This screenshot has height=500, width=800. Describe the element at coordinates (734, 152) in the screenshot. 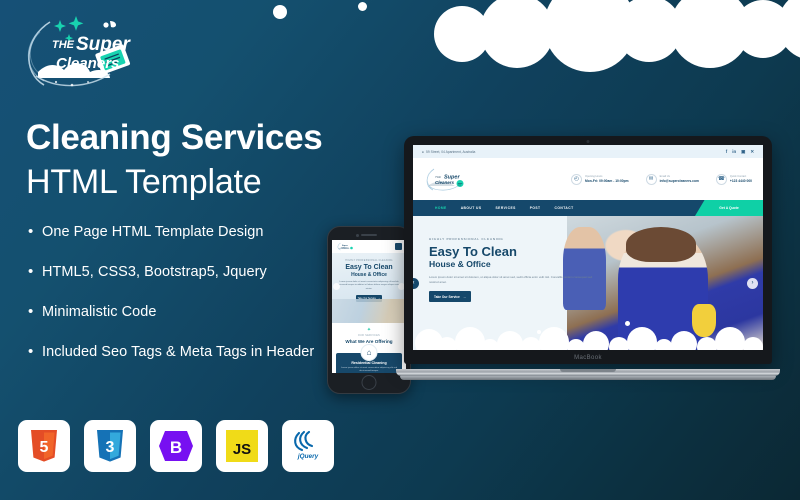

I see `linkedin-icon: in` at that location.